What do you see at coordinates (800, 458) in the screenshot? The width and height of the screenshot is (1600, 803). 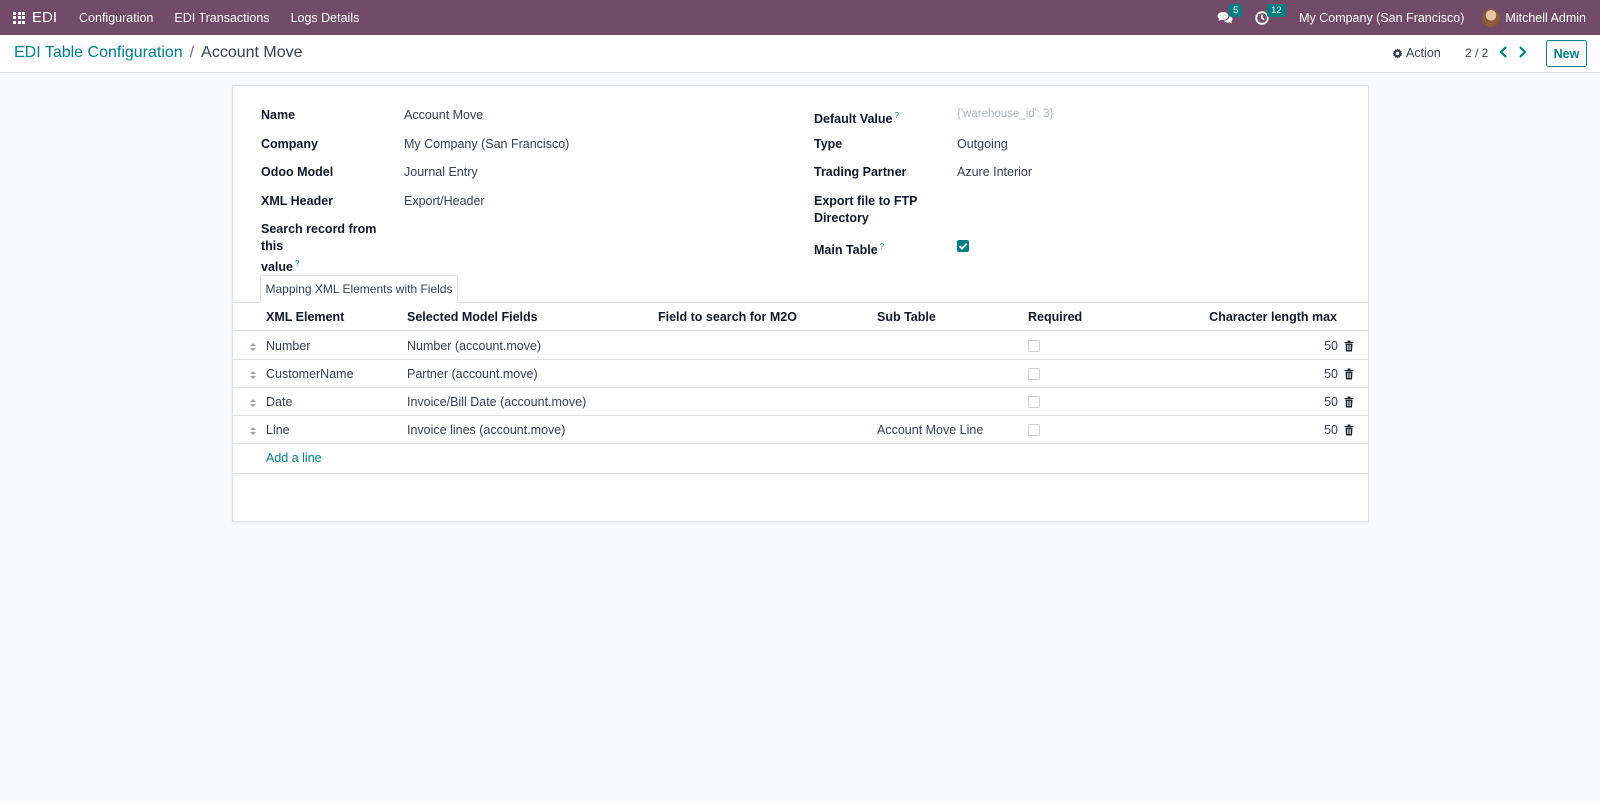 I see `add-line-row: Add a line` at bounding box center [800, 458].